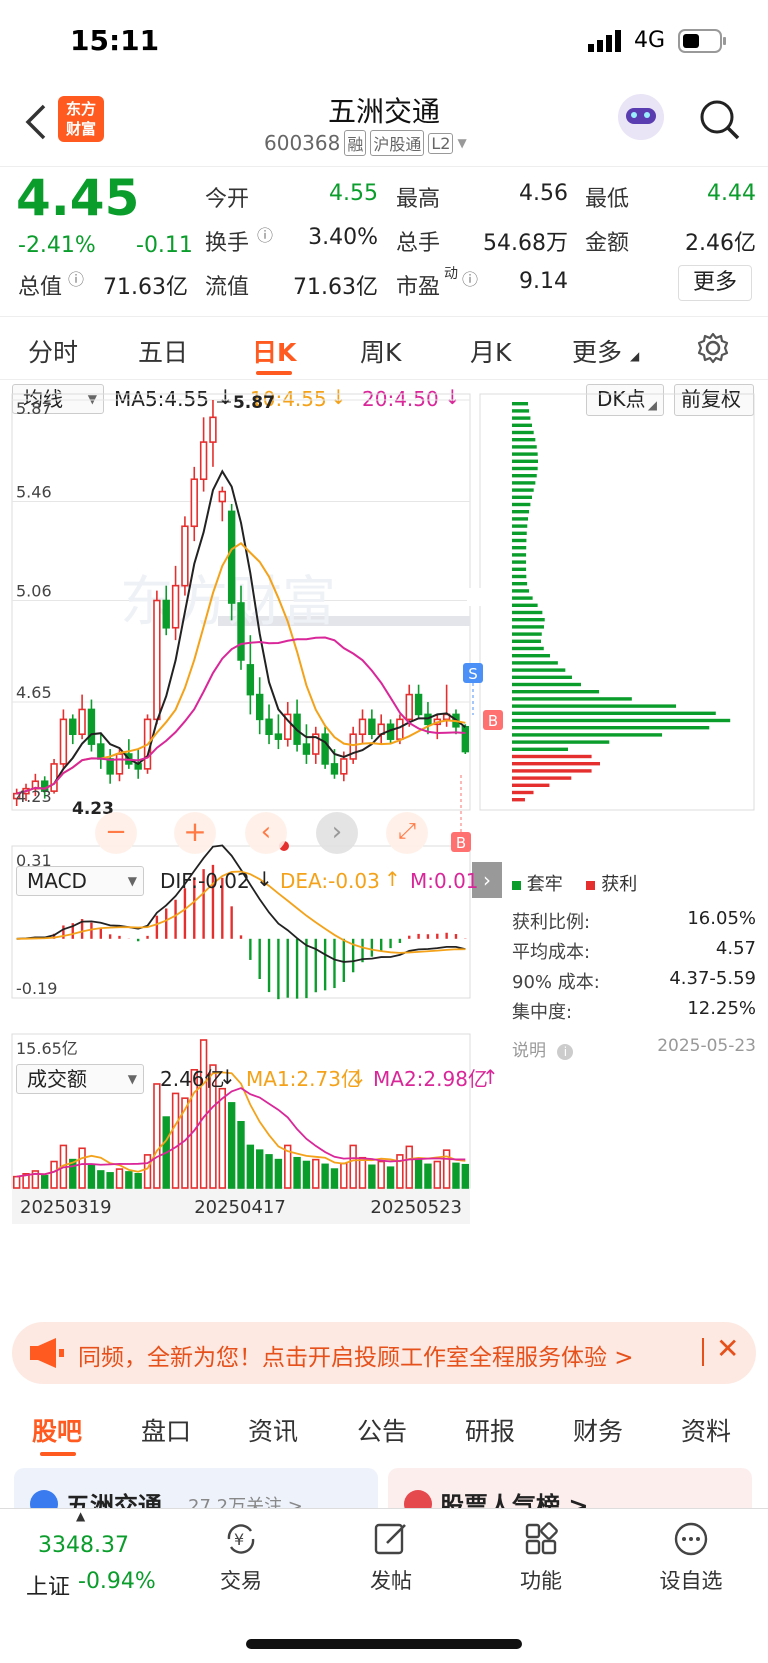 This screenshot has height=1663, width=768. I want to click on value-market-cap: 71.63亿, so click(145, 287).